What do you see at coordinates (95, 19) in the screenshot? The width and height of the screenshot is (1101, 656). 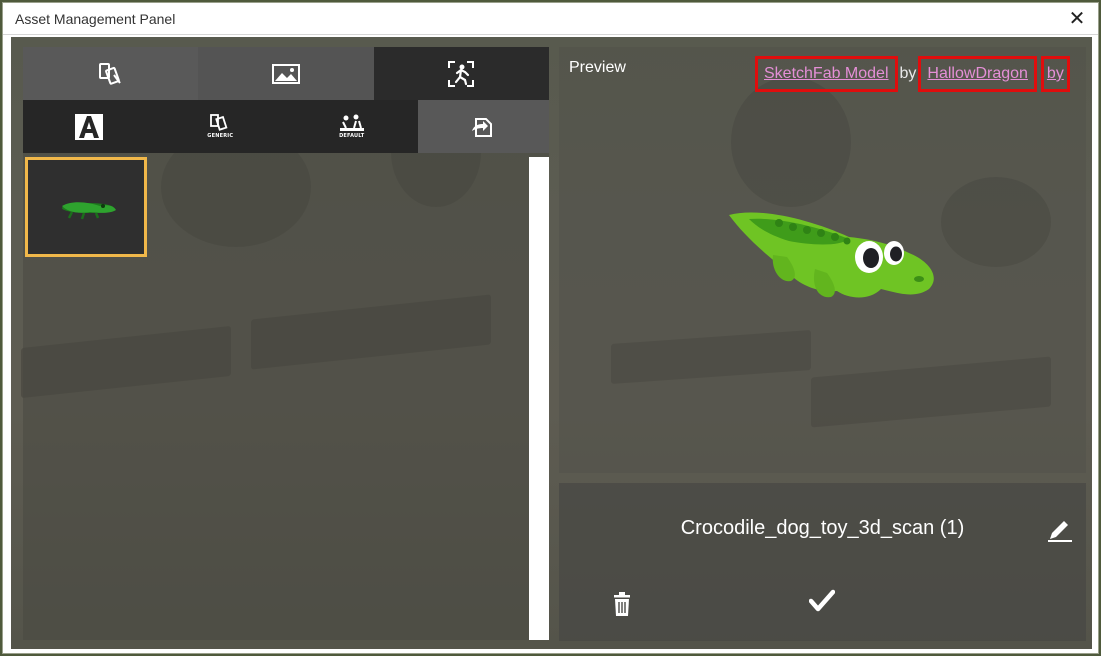 I see `window-title: Asset Management Panel` at bounding box center [95, 19].